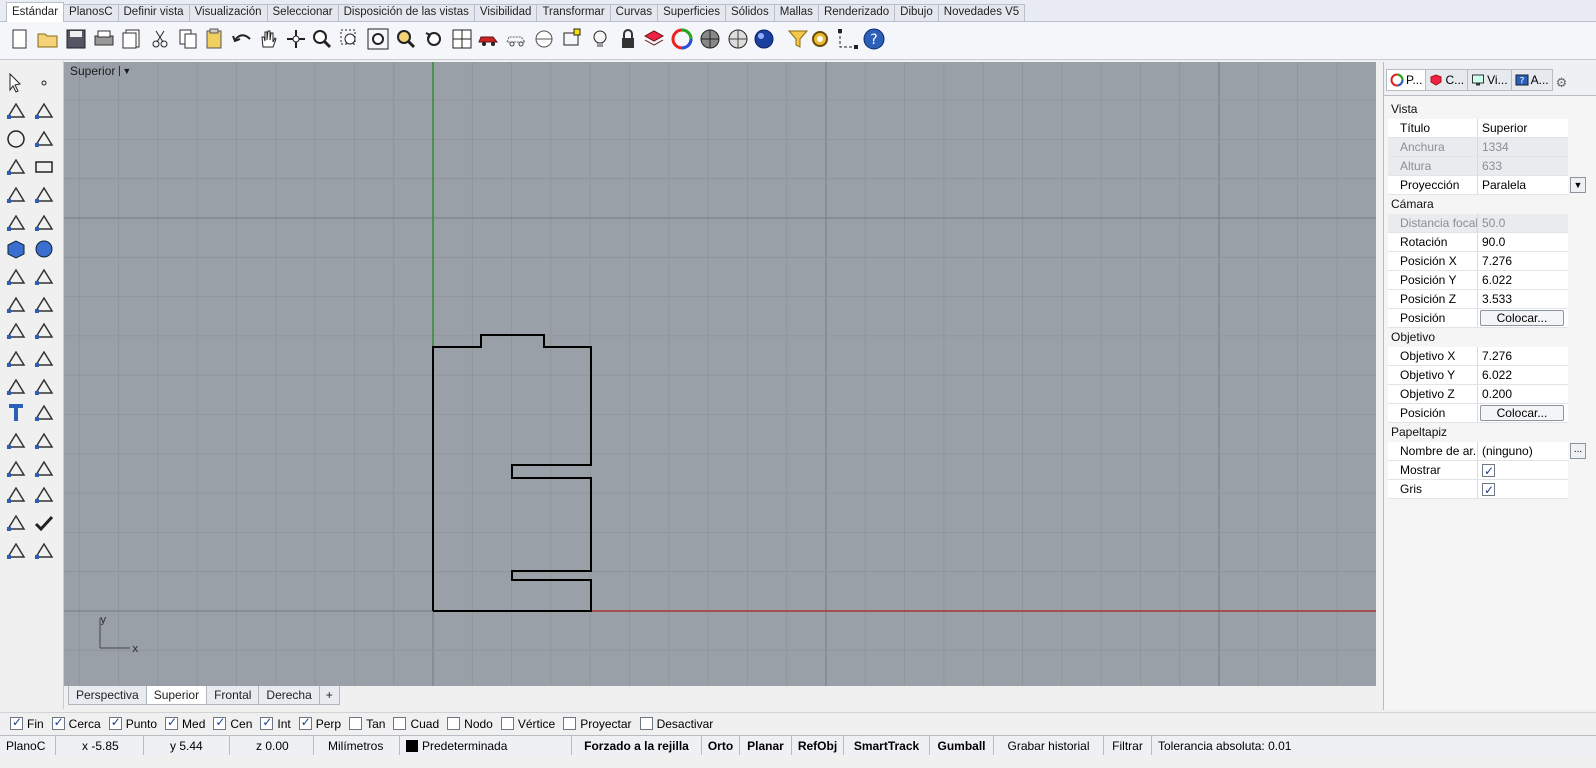 Image resolution: width=1596 pixels, height=768 pixels. Describe the element at coordinates (16, 359) in the screenshot. I see `boolean-icon` at that location.